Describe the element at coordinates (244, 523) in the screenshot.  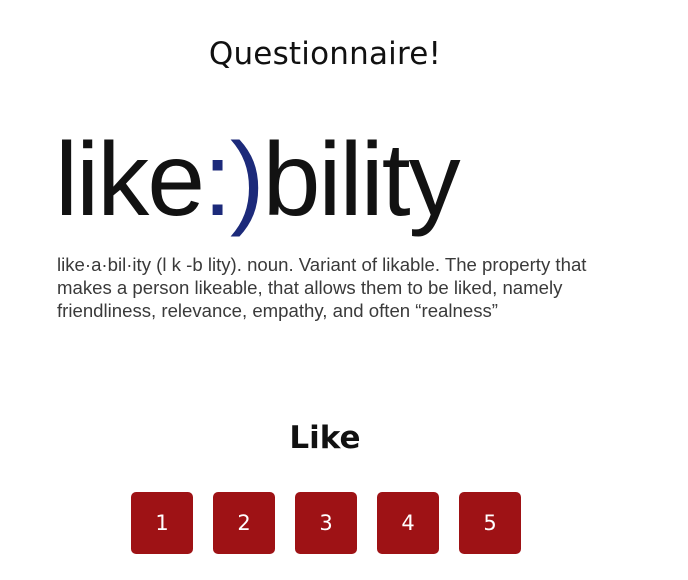
I see `rating-button-2: 2` at that location.